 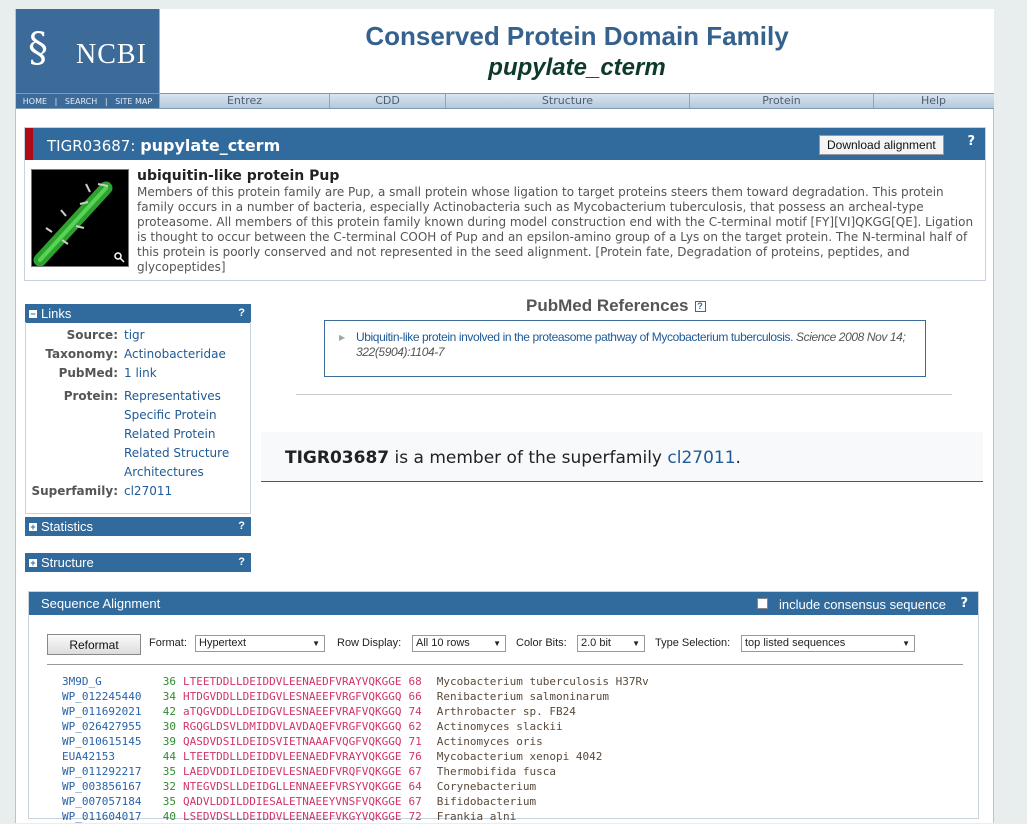 I want to click on end-position: 66, so click(x=415, y=696).